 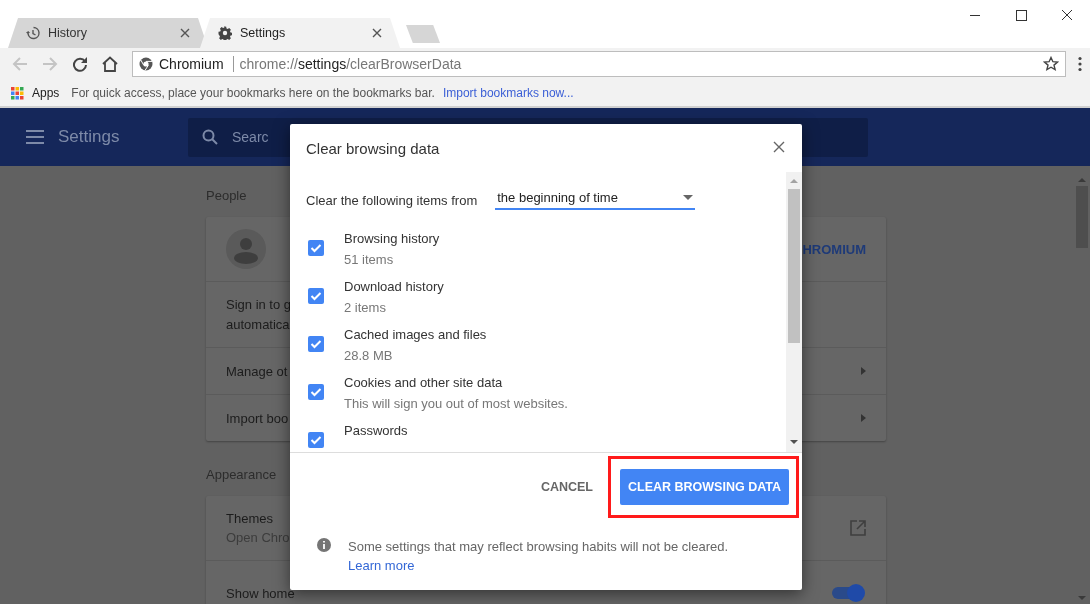 What do you see at coordinates (146, 64) in the screenshot?
I see `chromium-logo-icon` at bounding box center [146, 64].